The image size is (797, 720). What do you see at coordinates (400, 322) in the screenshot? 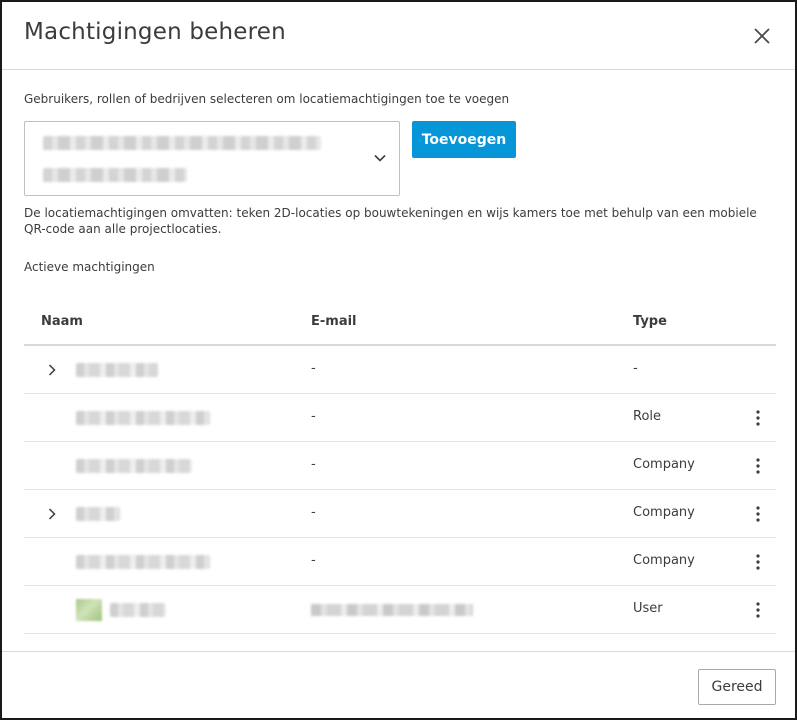
I see `table-header: Naam E-mail Type` at bounding box center [400, 322].